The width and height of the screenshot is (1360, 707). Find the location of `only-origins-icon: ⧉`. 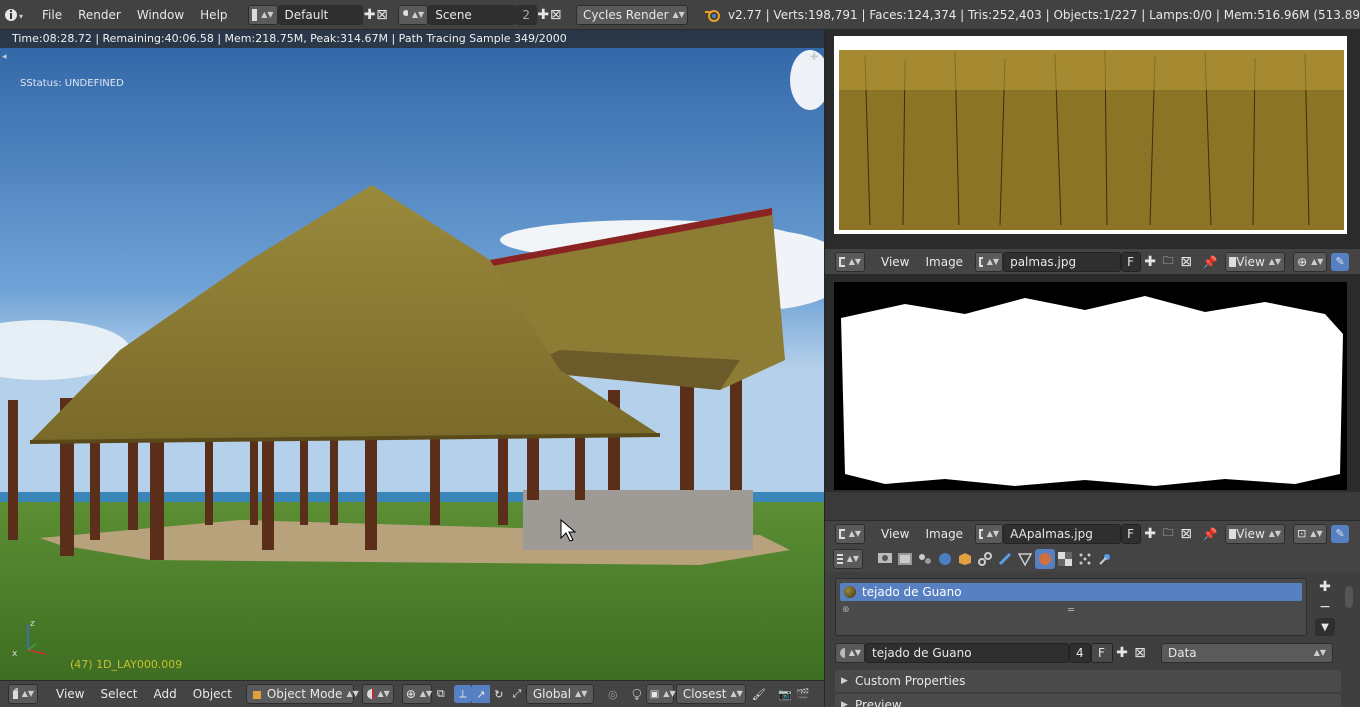

only-origins-icon: ⧉ is located at coordinates (441, 694).